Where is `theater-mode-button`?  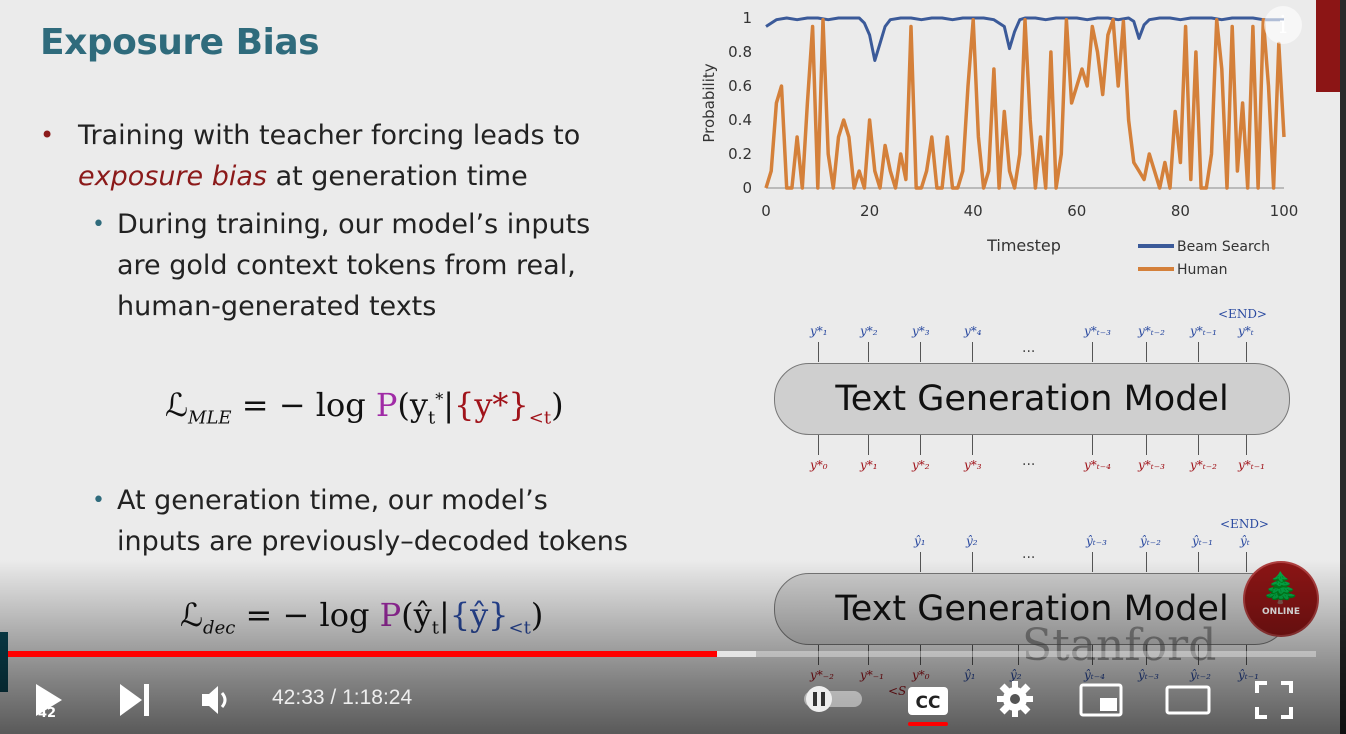
theater-mode-button is located at coordinates (1188, 700).